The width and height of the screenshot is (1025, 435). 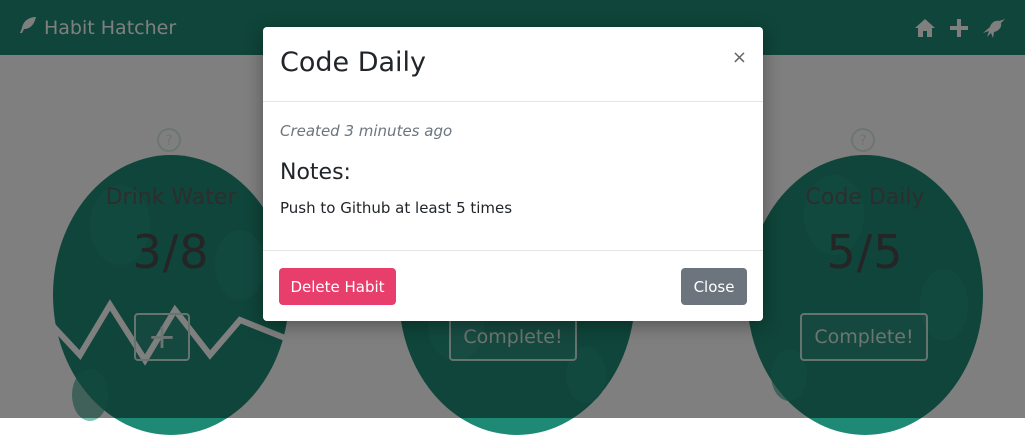 What do you see at coordinates (353, 62) in the screenshot?
I see `modal-title: Code Daily` at bounding box center [353, 62].